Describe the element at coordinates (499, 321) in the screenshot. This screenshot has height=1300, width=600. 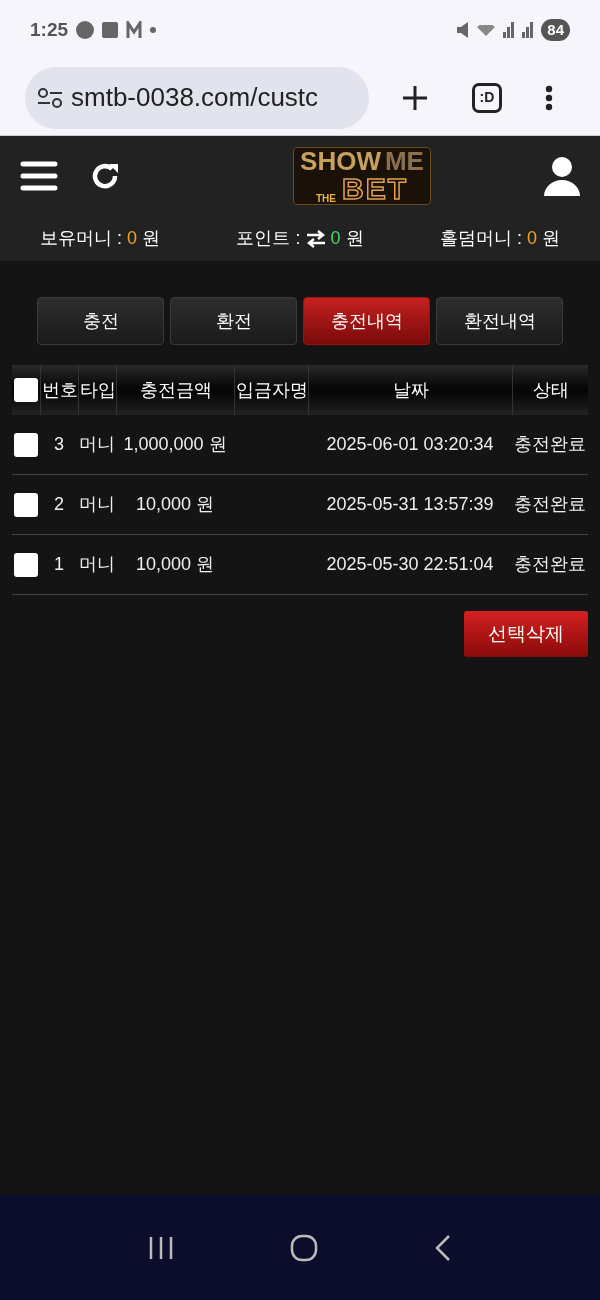
I see `tab: 환전내역` at that location.